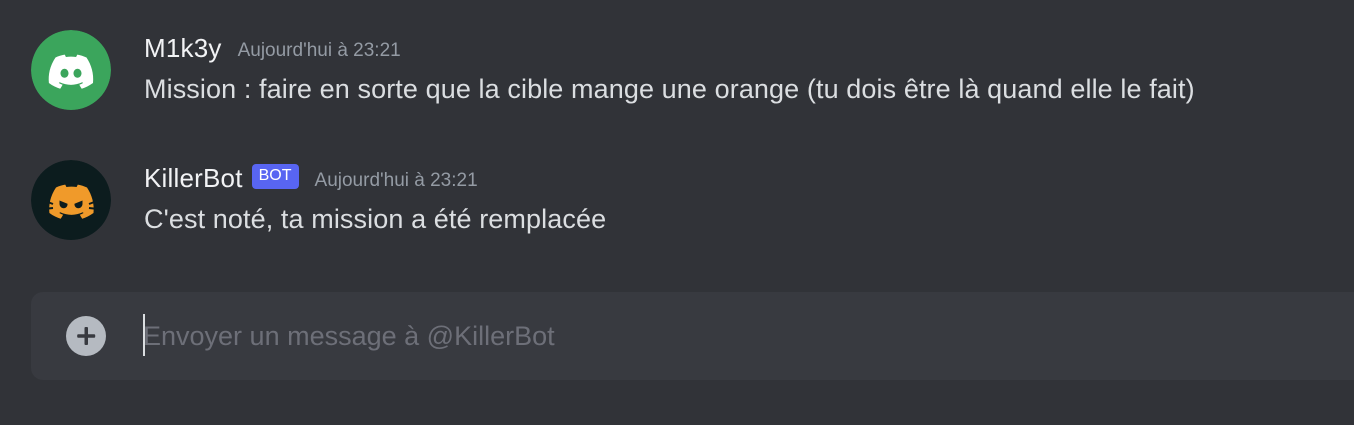 Image resolution: width=1354 pixels, height=425 pixels. What do you see at coordinates (375, 219) in the screenshot?
I see `message-content: C'est noté, ta mission a été remplacée` at bounding box center [375, 219].